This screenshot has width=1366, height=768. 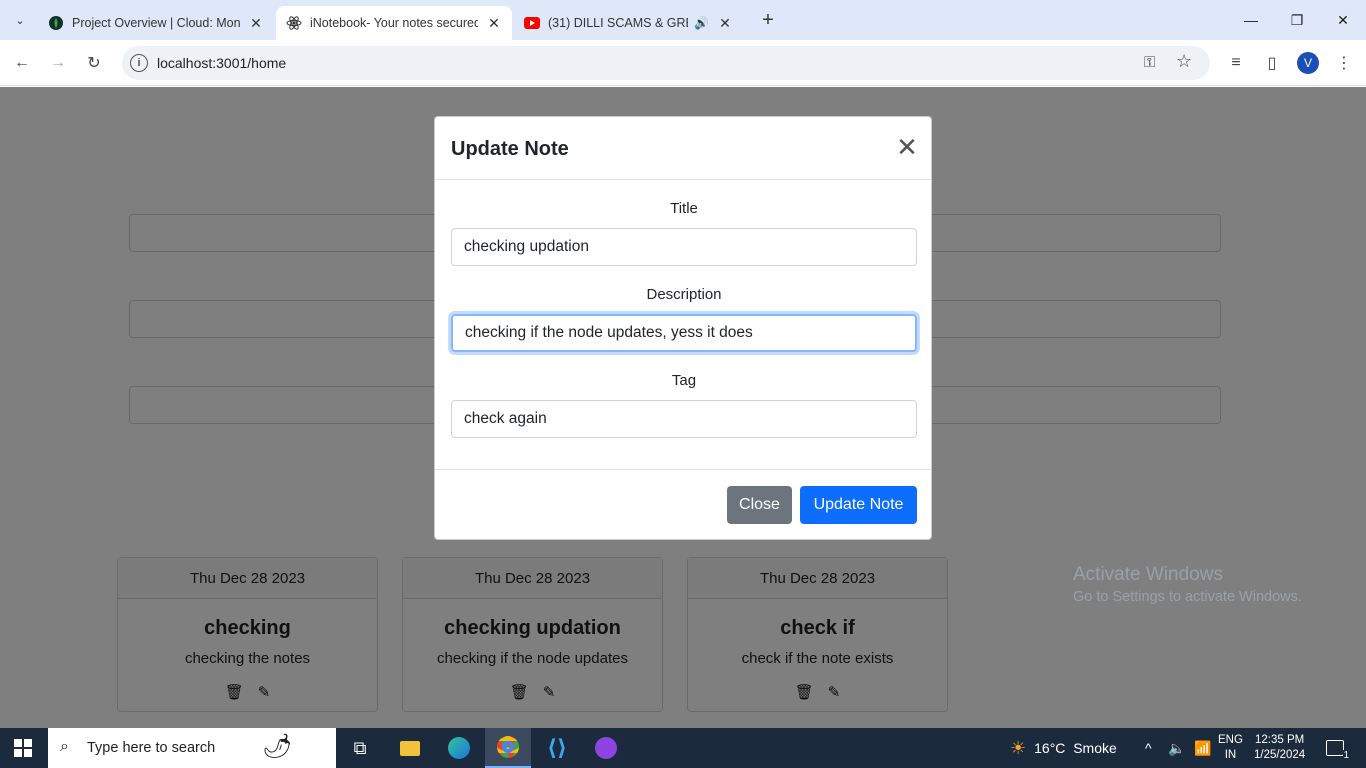 What do you see at coordinates (666, 63) in the screenshot?
I see `address-bar: i localhost:3001/home ⚿ ☆` at bounding box center [666, 63].